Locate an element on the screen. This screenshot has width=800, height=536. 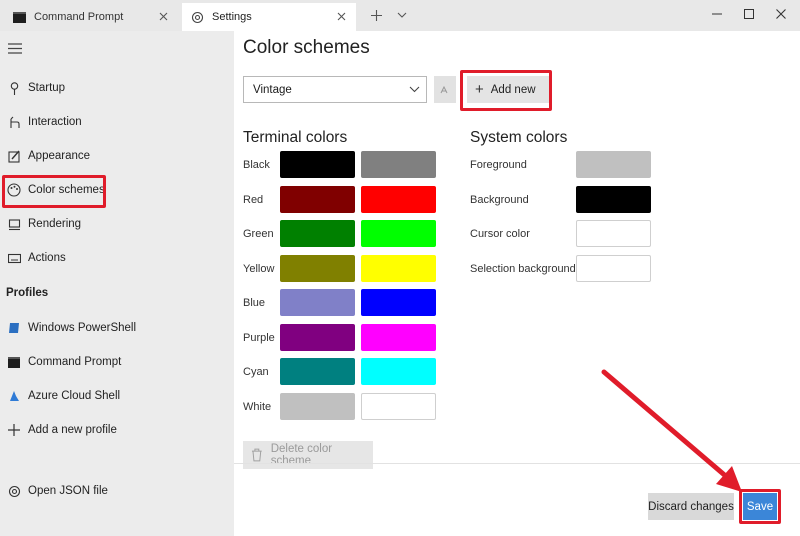
color-schemes-highlight-box is located at coordinates (54, 191).